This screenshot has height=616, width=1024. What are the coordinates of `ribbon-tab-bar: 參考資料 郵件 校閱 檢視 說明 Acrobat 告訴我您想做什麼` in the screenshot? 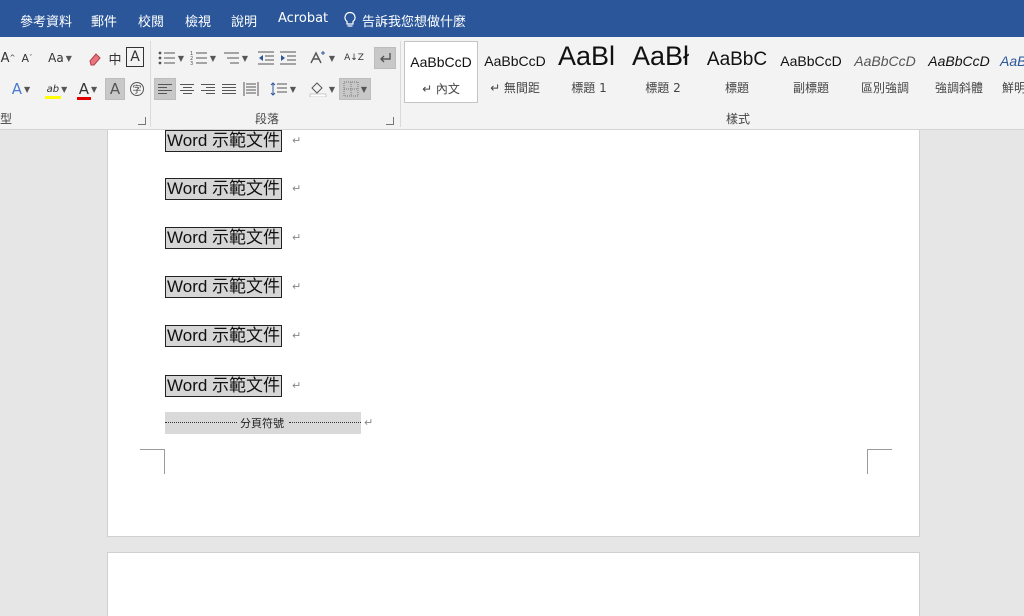 It's located at (512, 18).